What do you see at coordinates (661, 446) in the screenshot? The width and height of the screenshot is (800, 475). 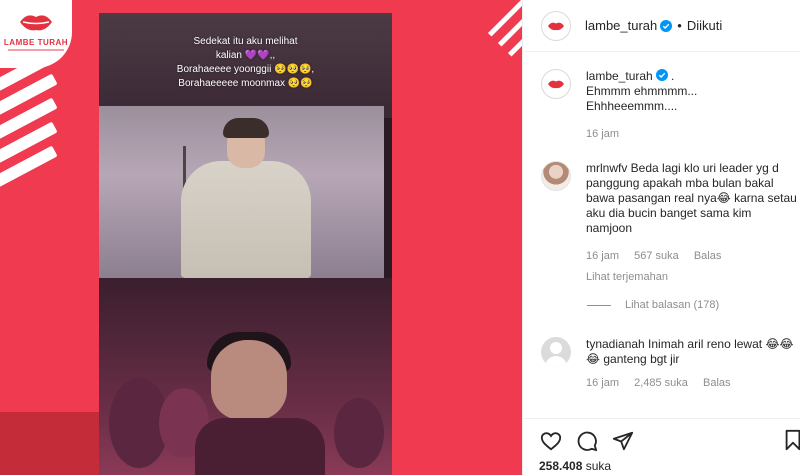 I see `post-actions-bar: 258.408 suka` at bounding box center [661, 446].